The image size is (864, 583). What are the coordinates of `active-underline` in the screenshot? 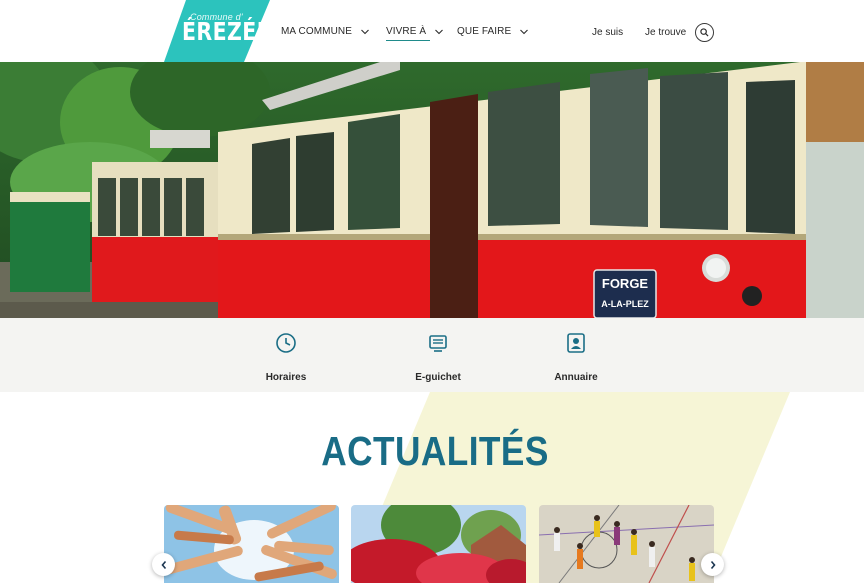 It's located at (408, 40).